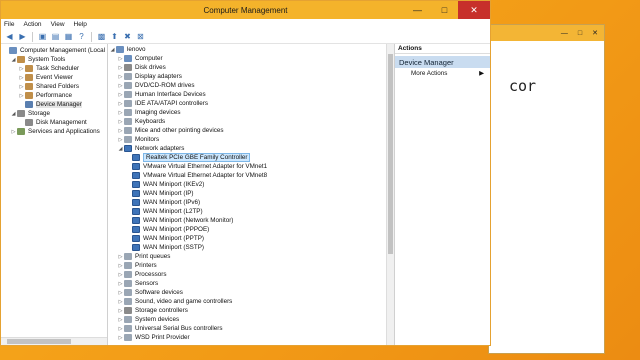 This screenshot has height=360, width=640. Describe the element at coordinates (580, 33) in the screenshot. I see `background-maximize-button: □` at that location.